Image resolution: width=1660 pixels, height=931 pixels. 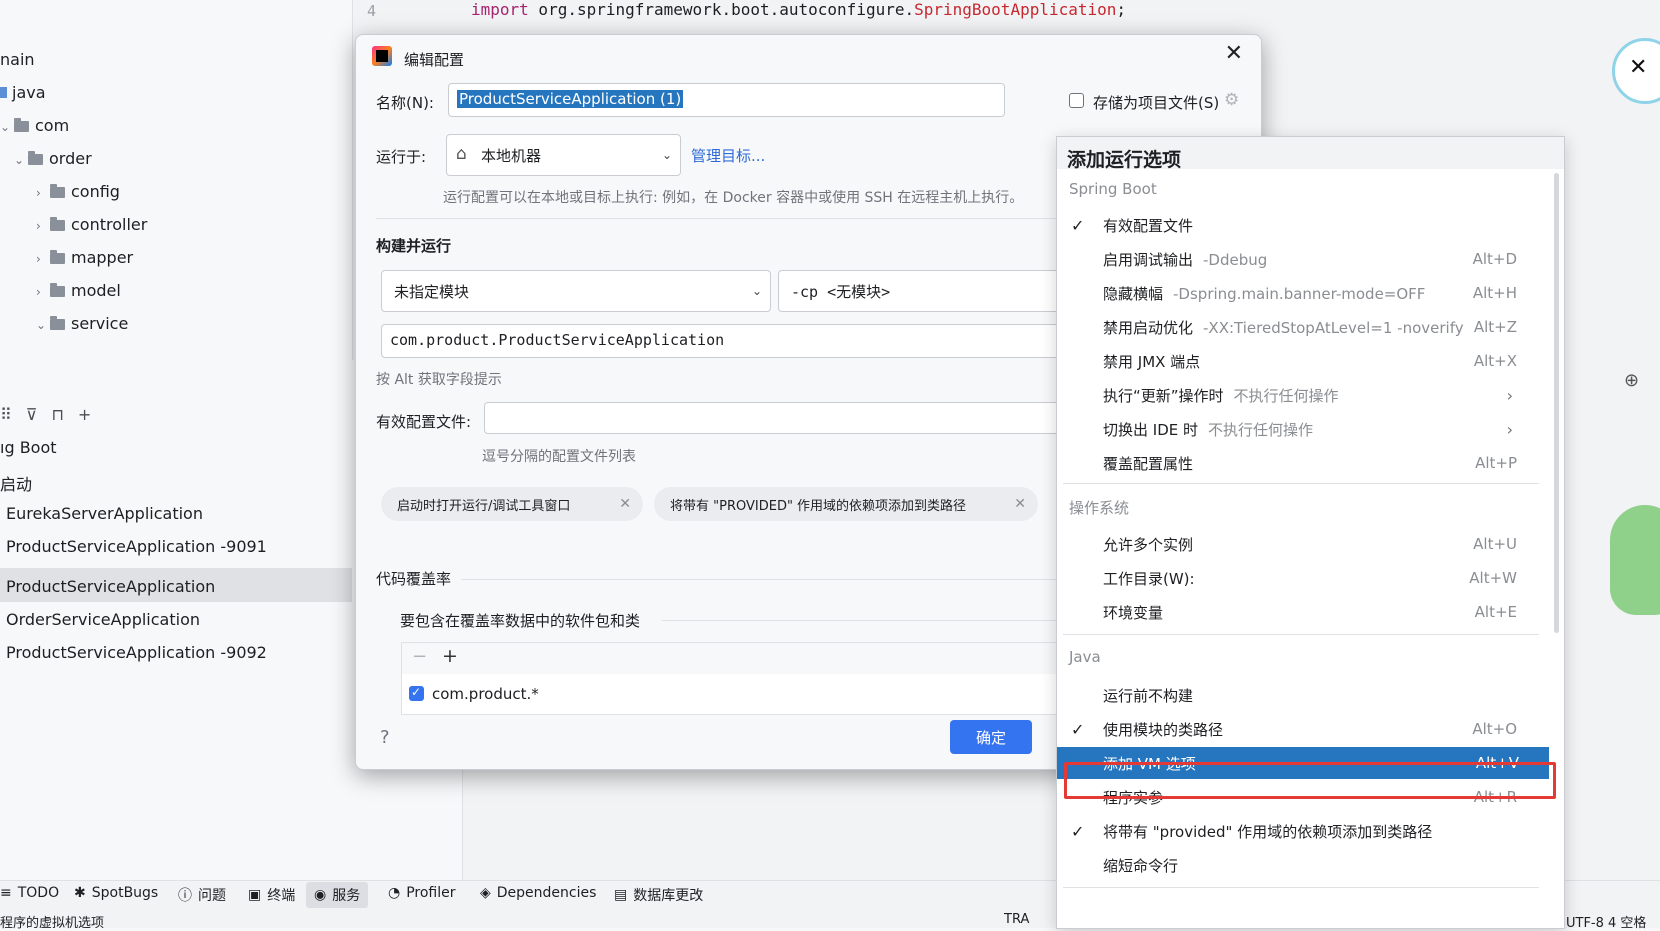 I want to click on option-active-profiles: ✓ 有效配置文件, so click(x=1302, y=225).